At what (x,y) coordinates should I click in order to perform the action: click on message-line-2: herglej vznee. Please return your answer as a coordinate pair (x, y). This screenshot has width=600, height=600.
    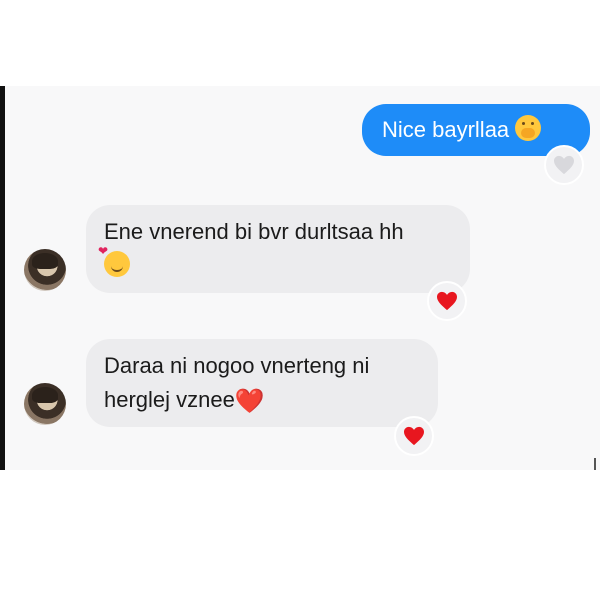
    Looking at the image, I should click on (169, 399).